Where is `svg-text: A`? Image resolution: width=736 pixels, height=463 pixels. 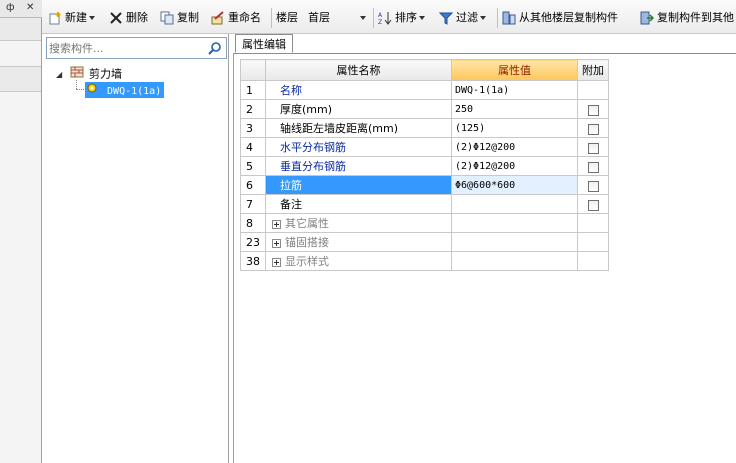
svg-text: A is located at coordinates (380, 15).